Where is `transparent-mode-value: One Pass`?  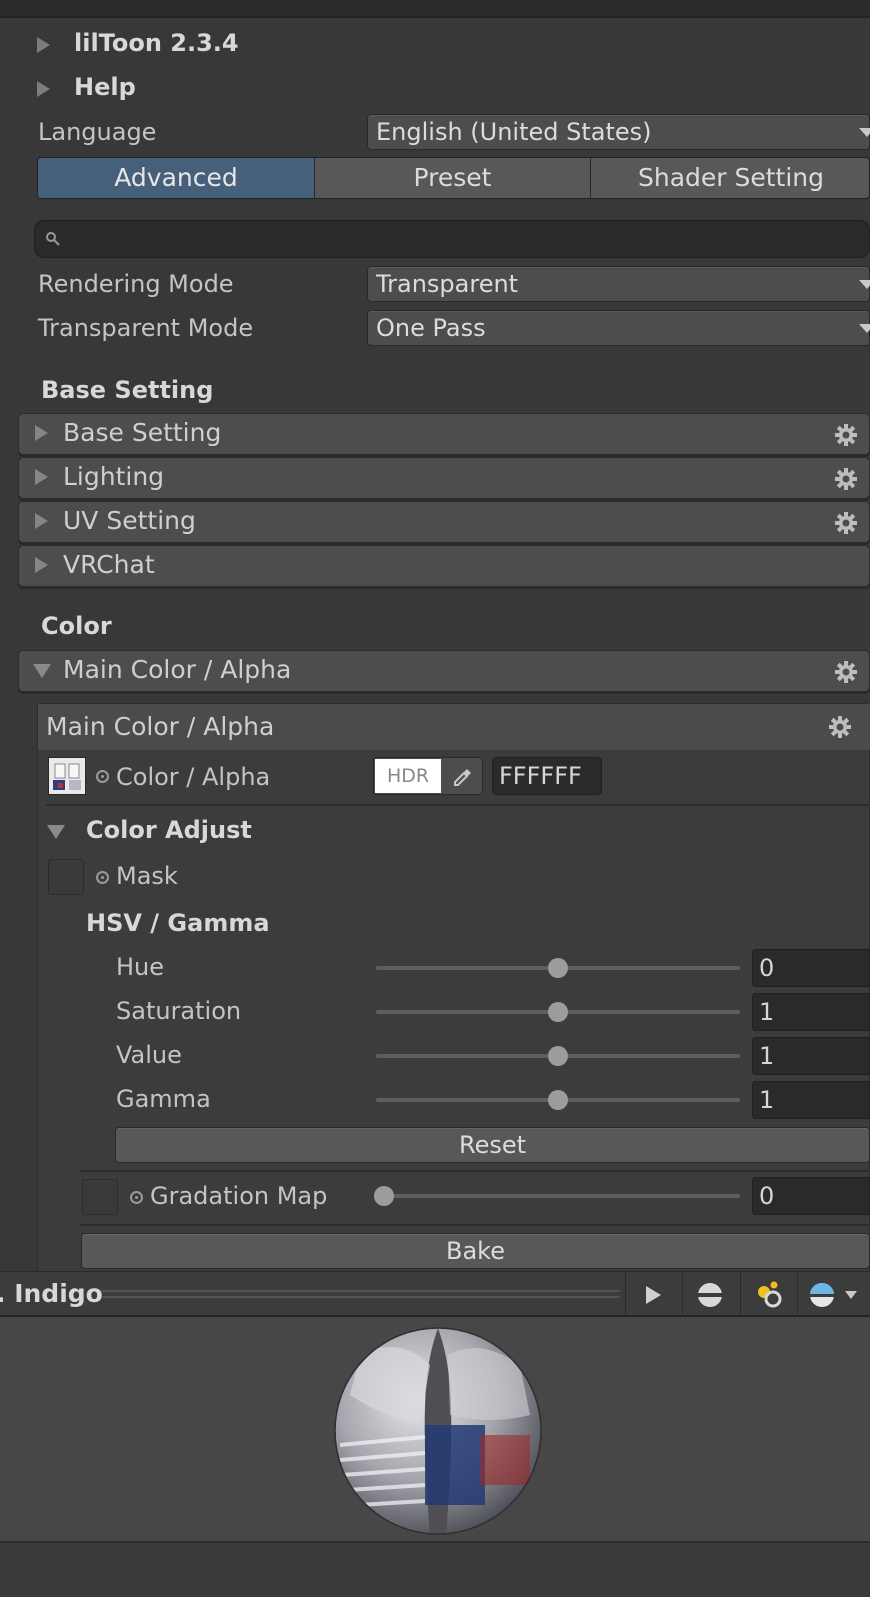 transparent-mode-value: One Pass is located at coordinates (431, 328).